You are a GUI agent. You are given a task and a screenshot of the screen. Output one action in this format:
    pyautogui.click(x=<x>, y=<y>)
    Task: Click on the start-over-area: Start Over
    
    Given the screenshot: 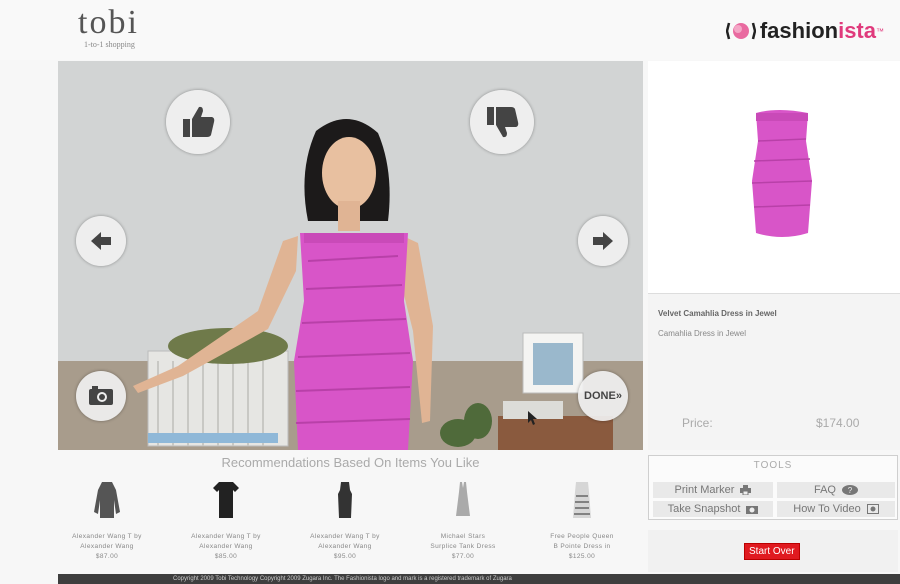 What is the action you would take?
    pyautogui.click(x=773, y=551)
    